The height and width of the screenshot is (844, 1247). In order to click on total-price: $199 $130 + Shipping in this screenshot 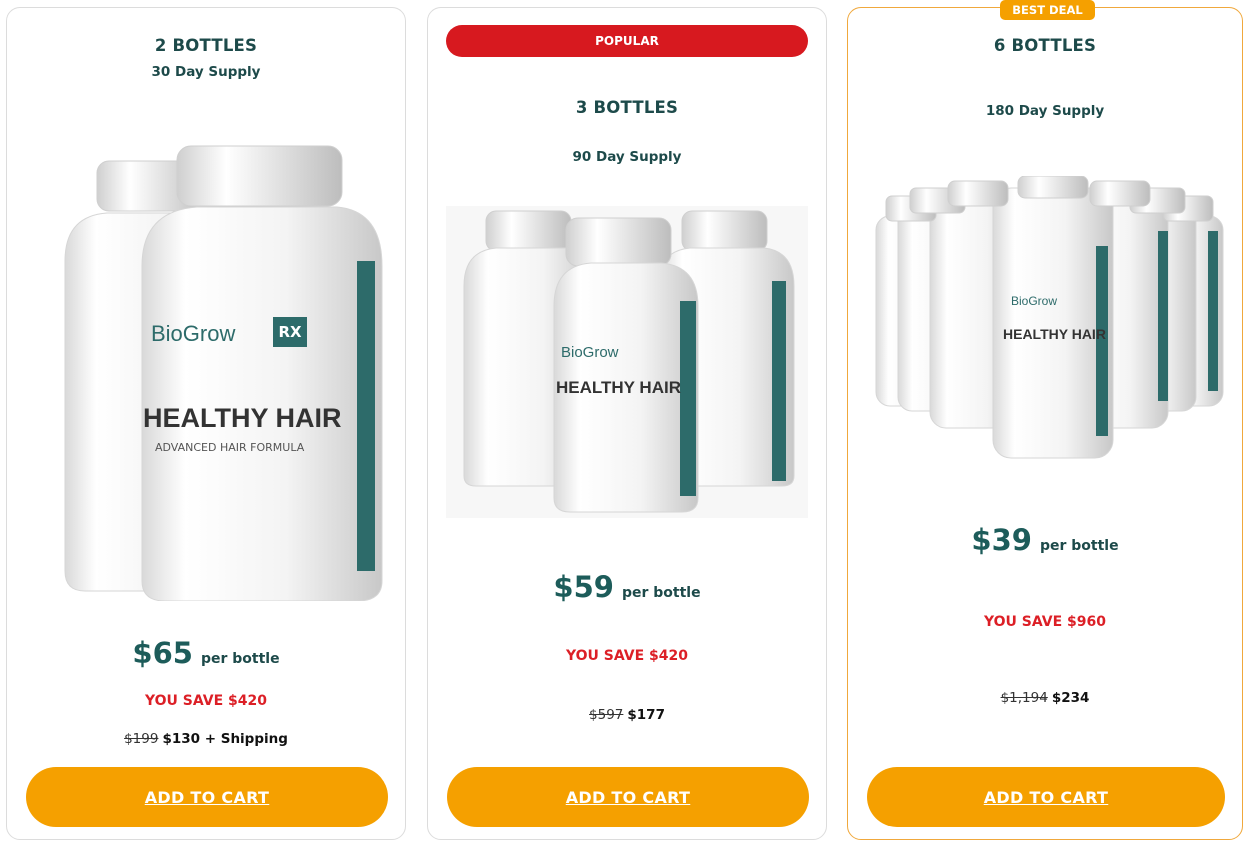, I will do `click(206, 739)`.